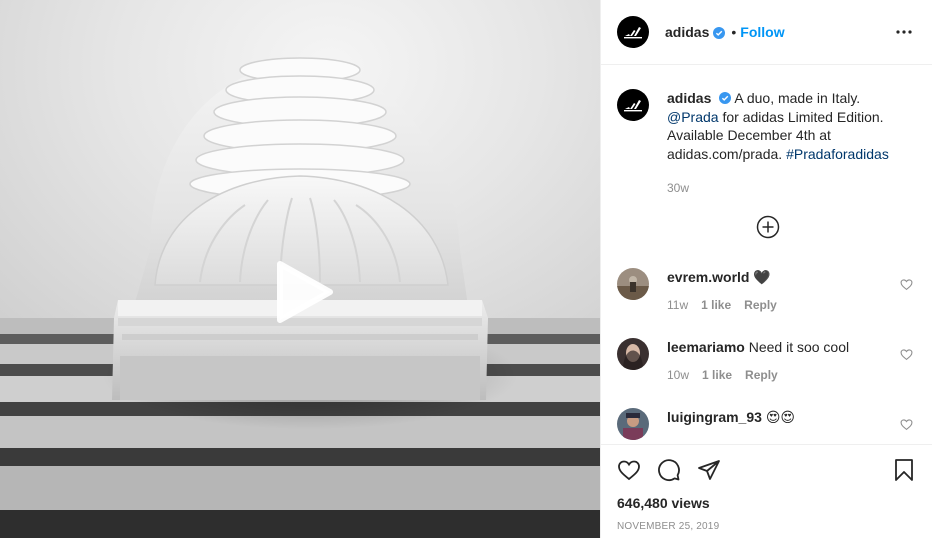 Image resolution: width=932 pixels, height=538 pixels. Describe the element at coordinates (689, 98) in the screenshot. I see `caption-username: adidas` at that location.